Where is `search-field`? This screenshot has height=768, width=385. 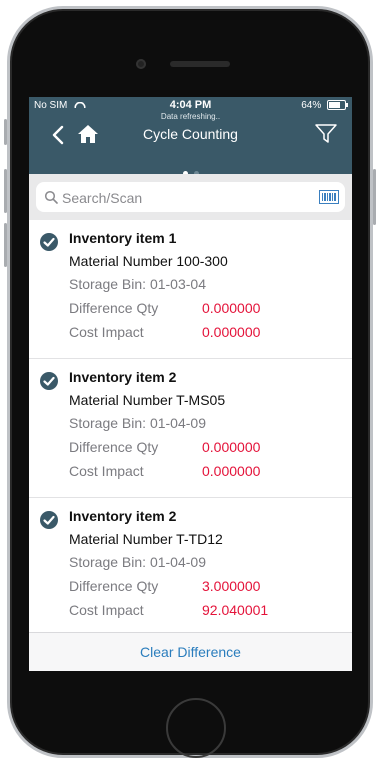
search-field is located at coordinates (190, 197).